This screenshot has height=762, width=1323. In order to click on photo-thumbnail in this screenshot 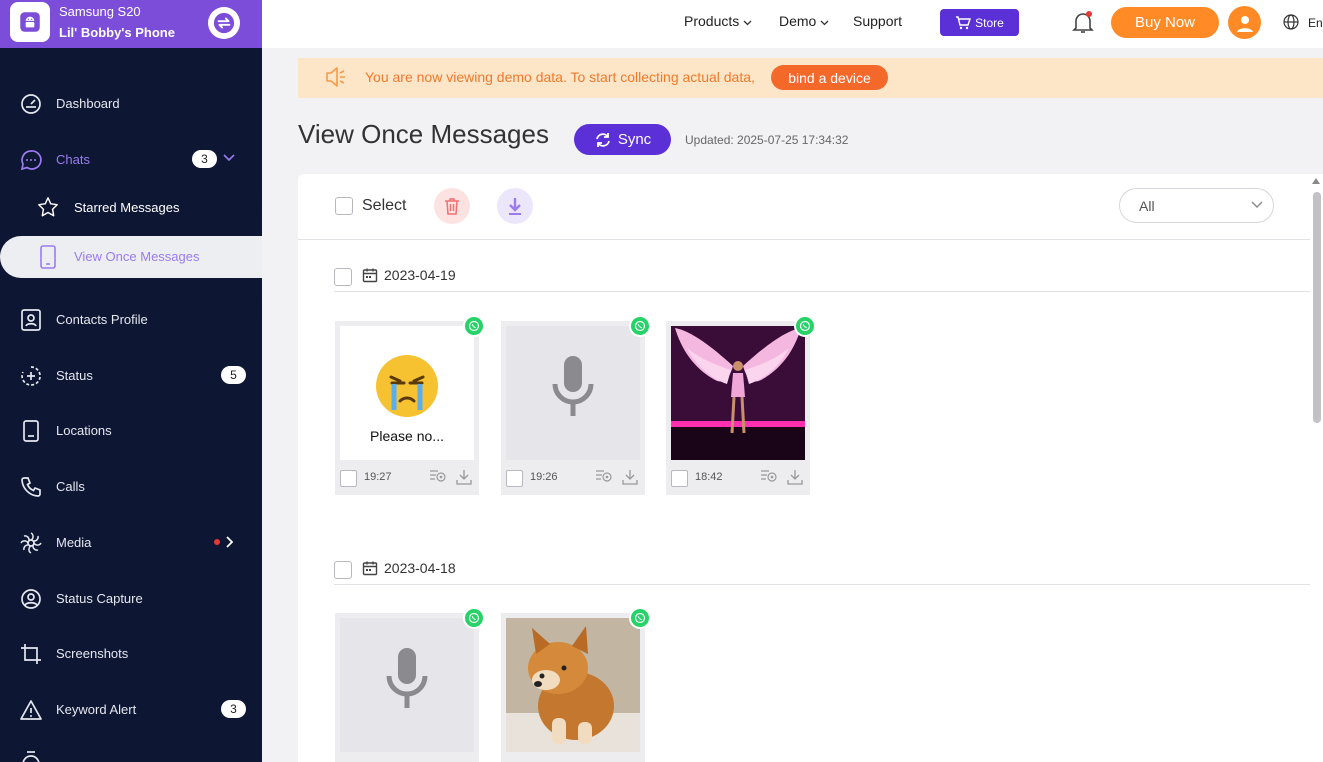, I will do `click(573, 685)`.